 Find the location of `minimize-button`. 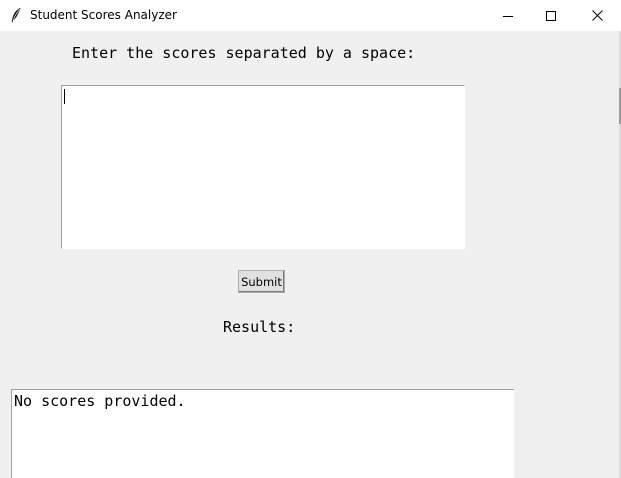

minimize-button is located at coordinates (508, 15).